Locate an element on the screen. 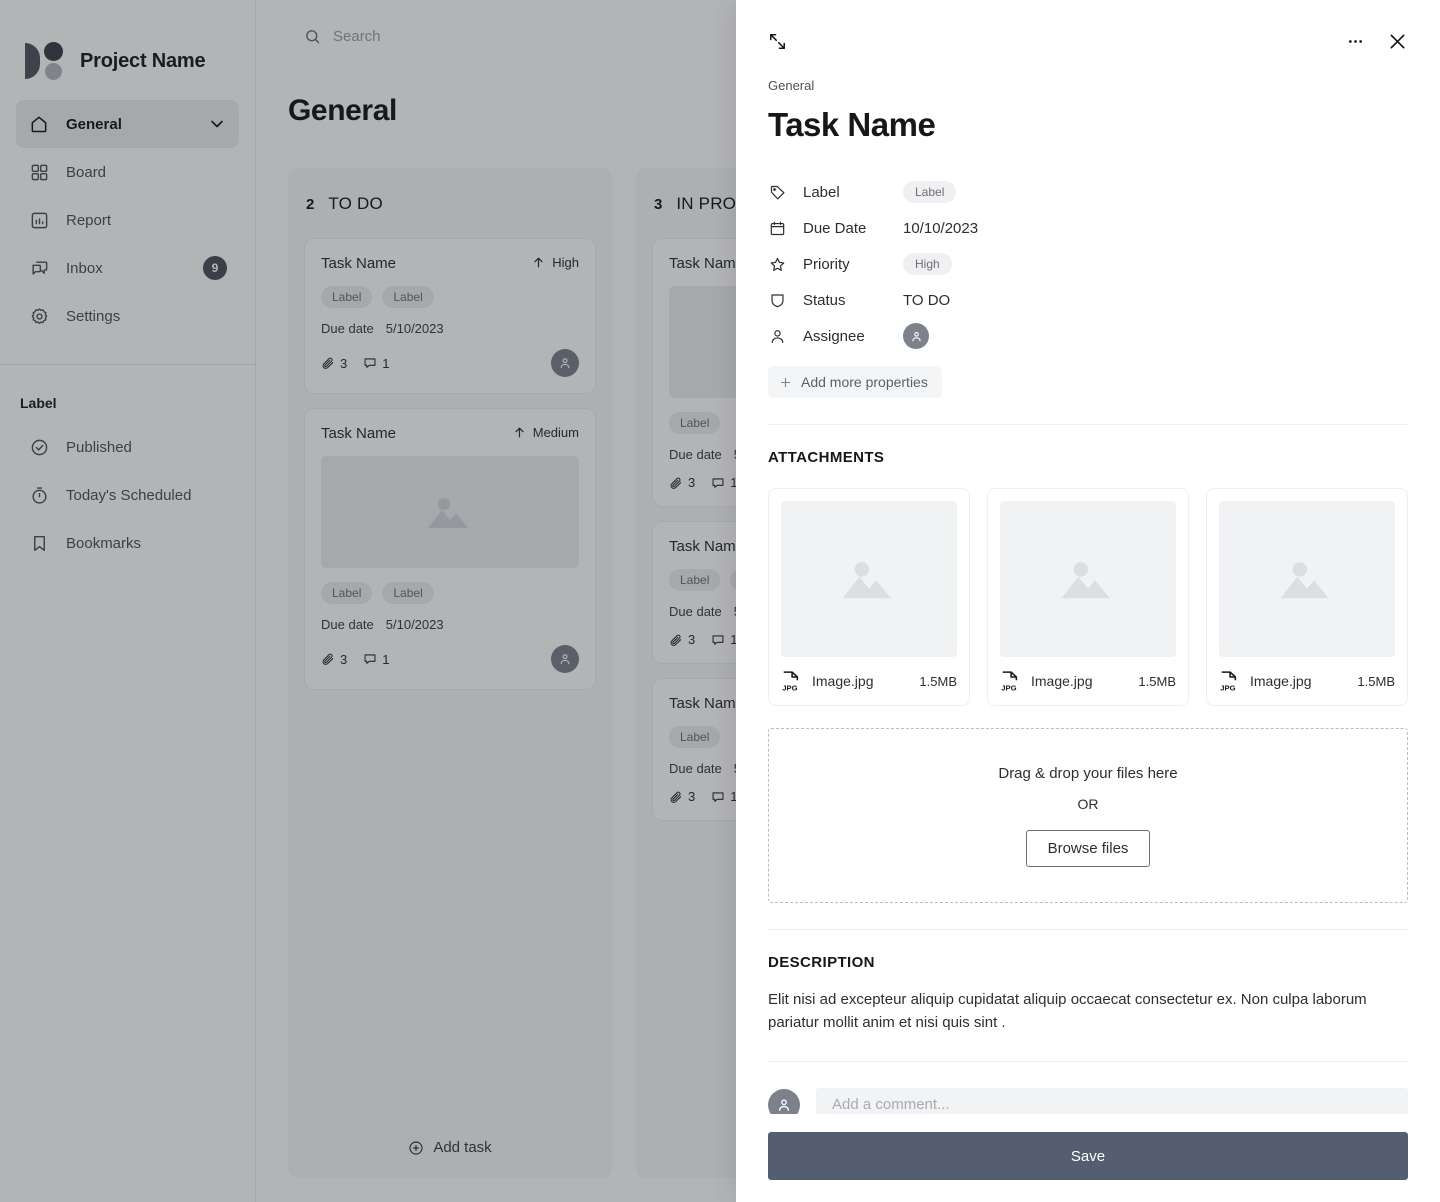  star-icon is located at coordinates (777, 264).